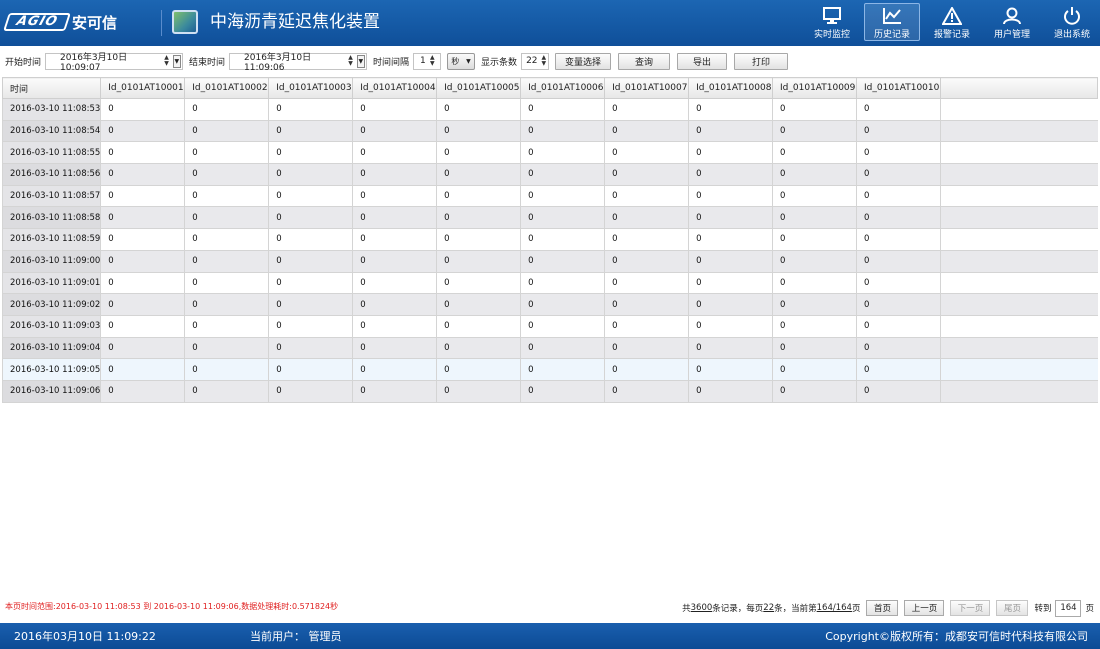 The width and height of the screenshot is (1100, 649). Describe the element at coordinates (185, 22) in the screenshot. I see `app-icon` at that location.